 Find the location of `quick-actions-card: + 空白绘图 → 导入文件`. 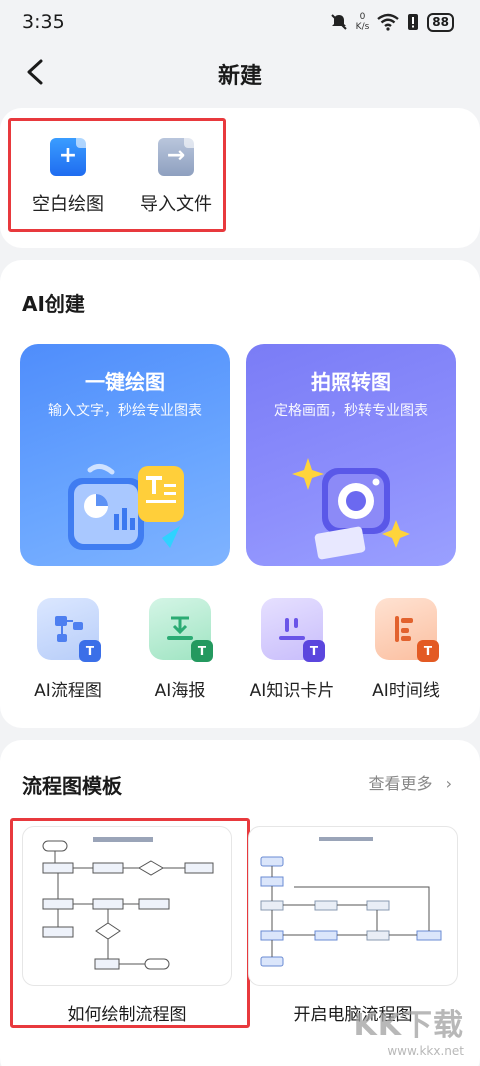

quick-actions-card: + 空白绘图 → 导入文件 is located at coordinates (240, 178).